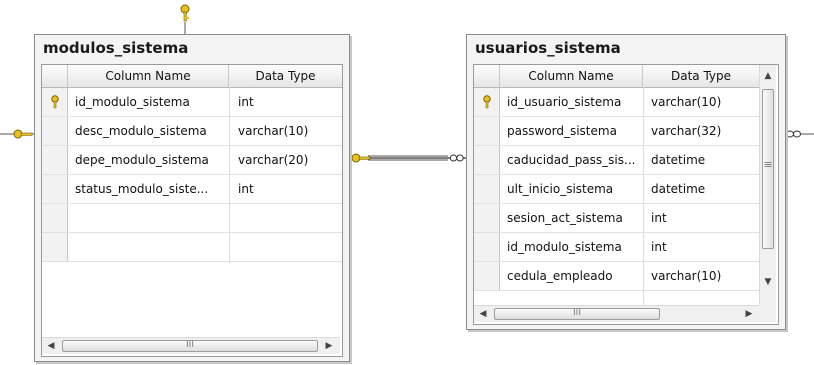 Image resolution: width=814 pixels, height=365 pixels. I want to click on table-row: cedula_empleado varchar(10), so click(616, 276).